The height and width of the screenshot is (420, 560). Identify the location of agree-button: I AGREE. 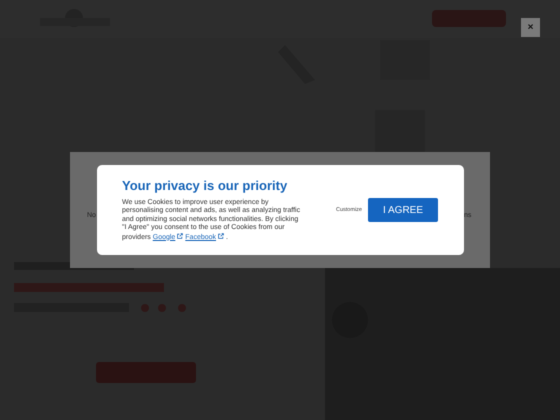
(403, 210).